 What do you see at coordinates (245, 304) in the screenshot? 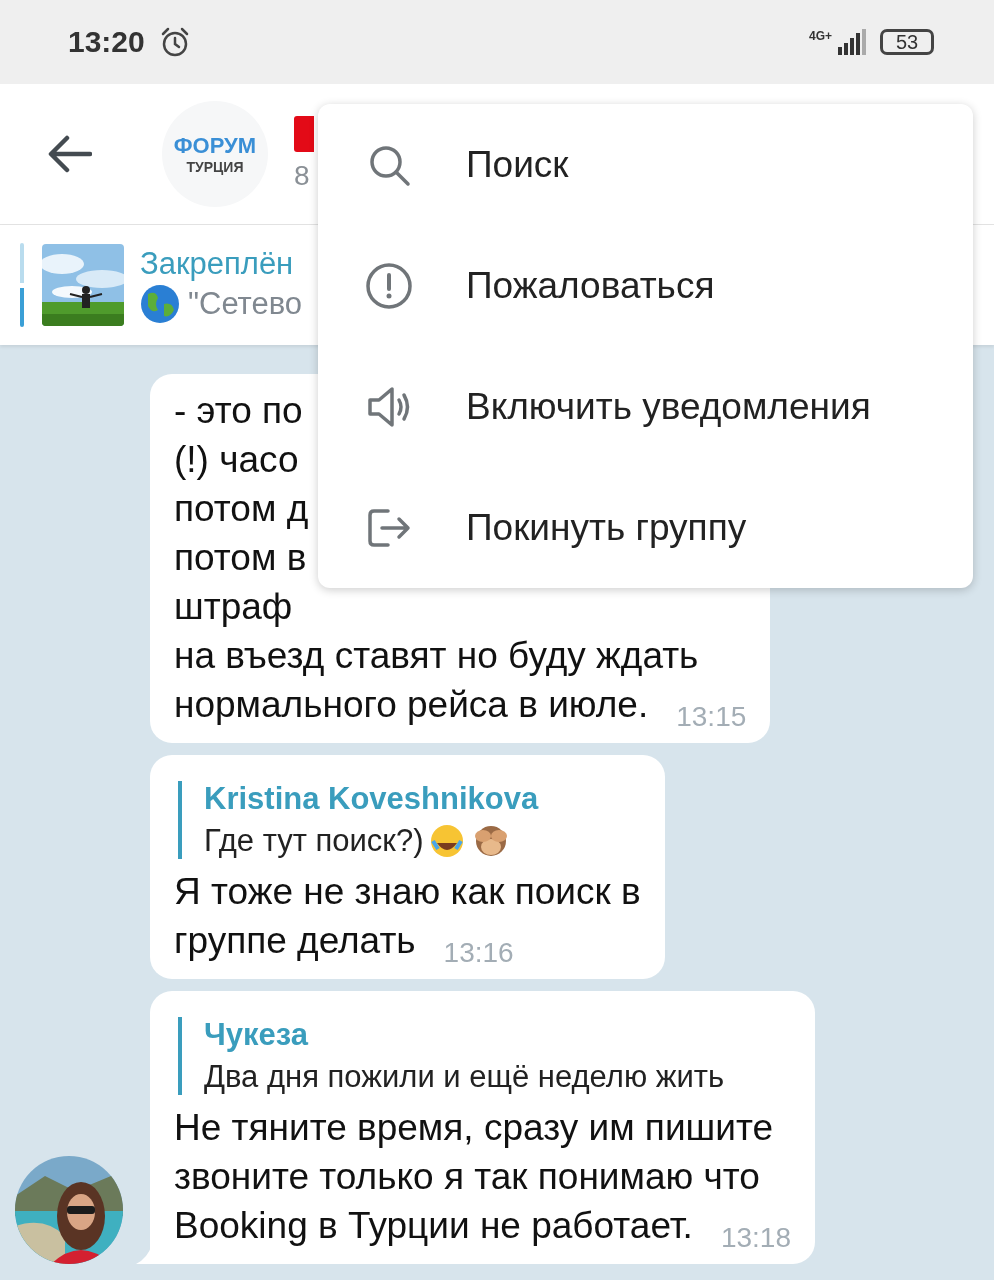
I see `pinned-text: "Сетево` at bounding box center [245, 304].